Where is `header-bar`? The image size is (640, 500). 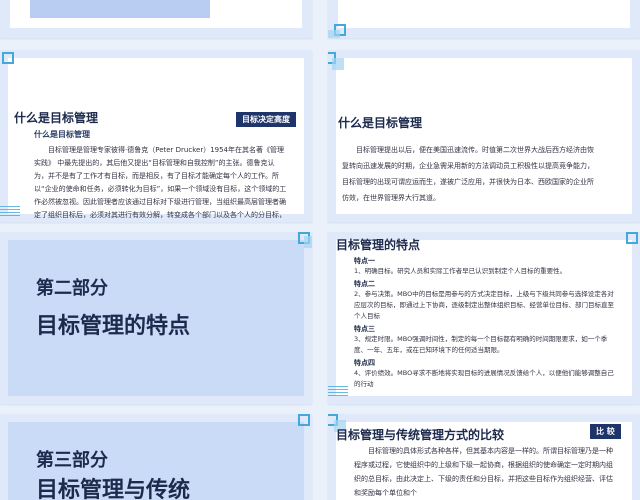
header-bar is located at coordinates (120, 9).